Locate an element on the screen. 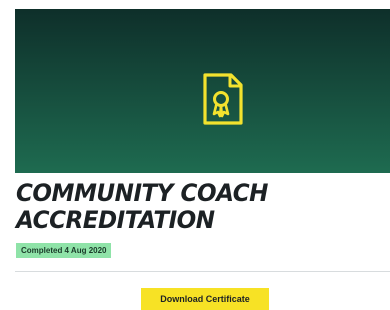  certificate-icon is located at coordinates (223, 99).